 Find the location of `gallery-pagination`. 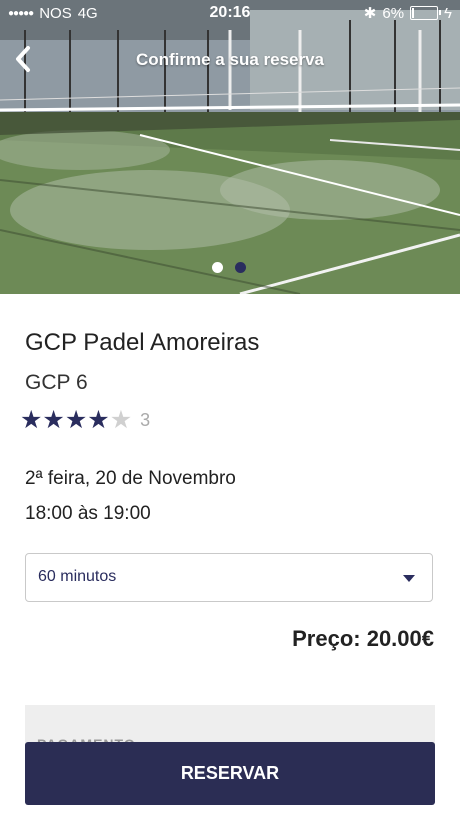

gallery-pagination is located at coordinates (229, 267).